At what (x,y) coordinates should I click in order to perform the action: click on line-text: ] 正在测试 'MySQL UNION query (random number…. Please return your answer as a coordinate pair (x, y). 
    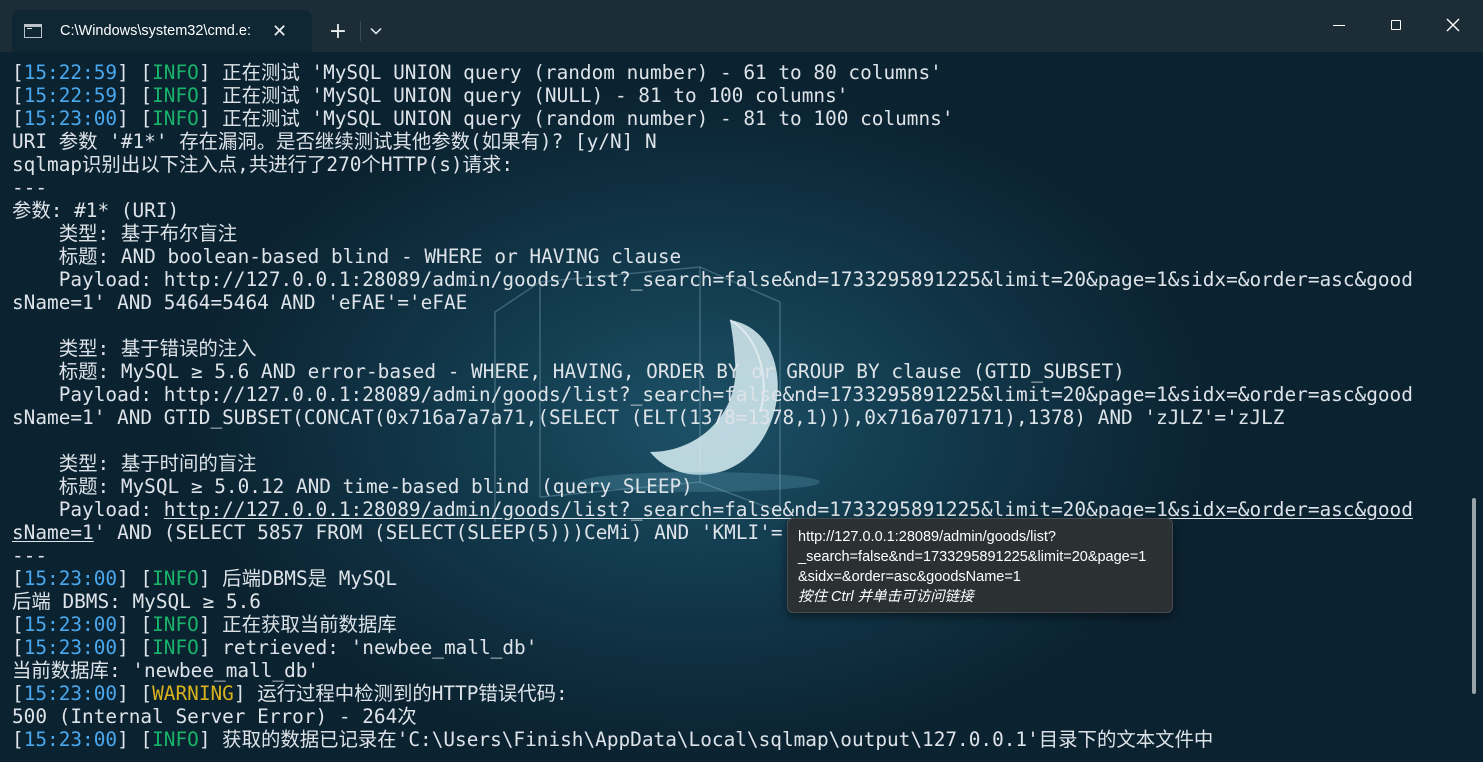
    Looking at the image, I should click on (576, 118).